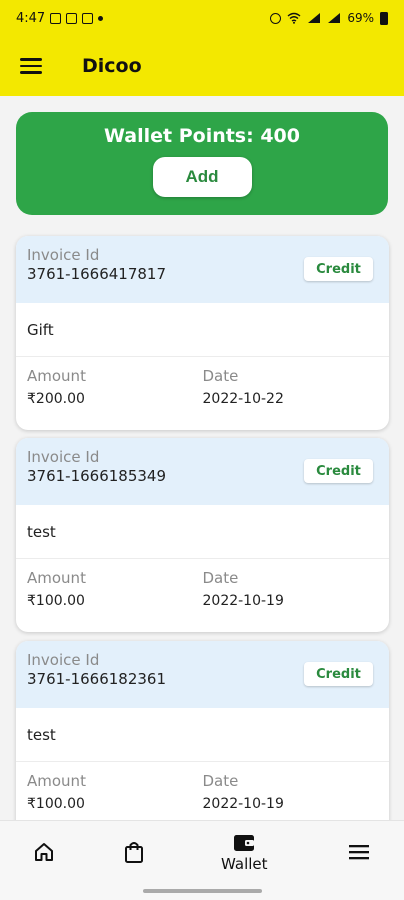 The height and width of the screenshot is (900, 404). Describe the element at coordinates (56, 18) in the screenshot. I see `gallery-notification-icon` at that location.